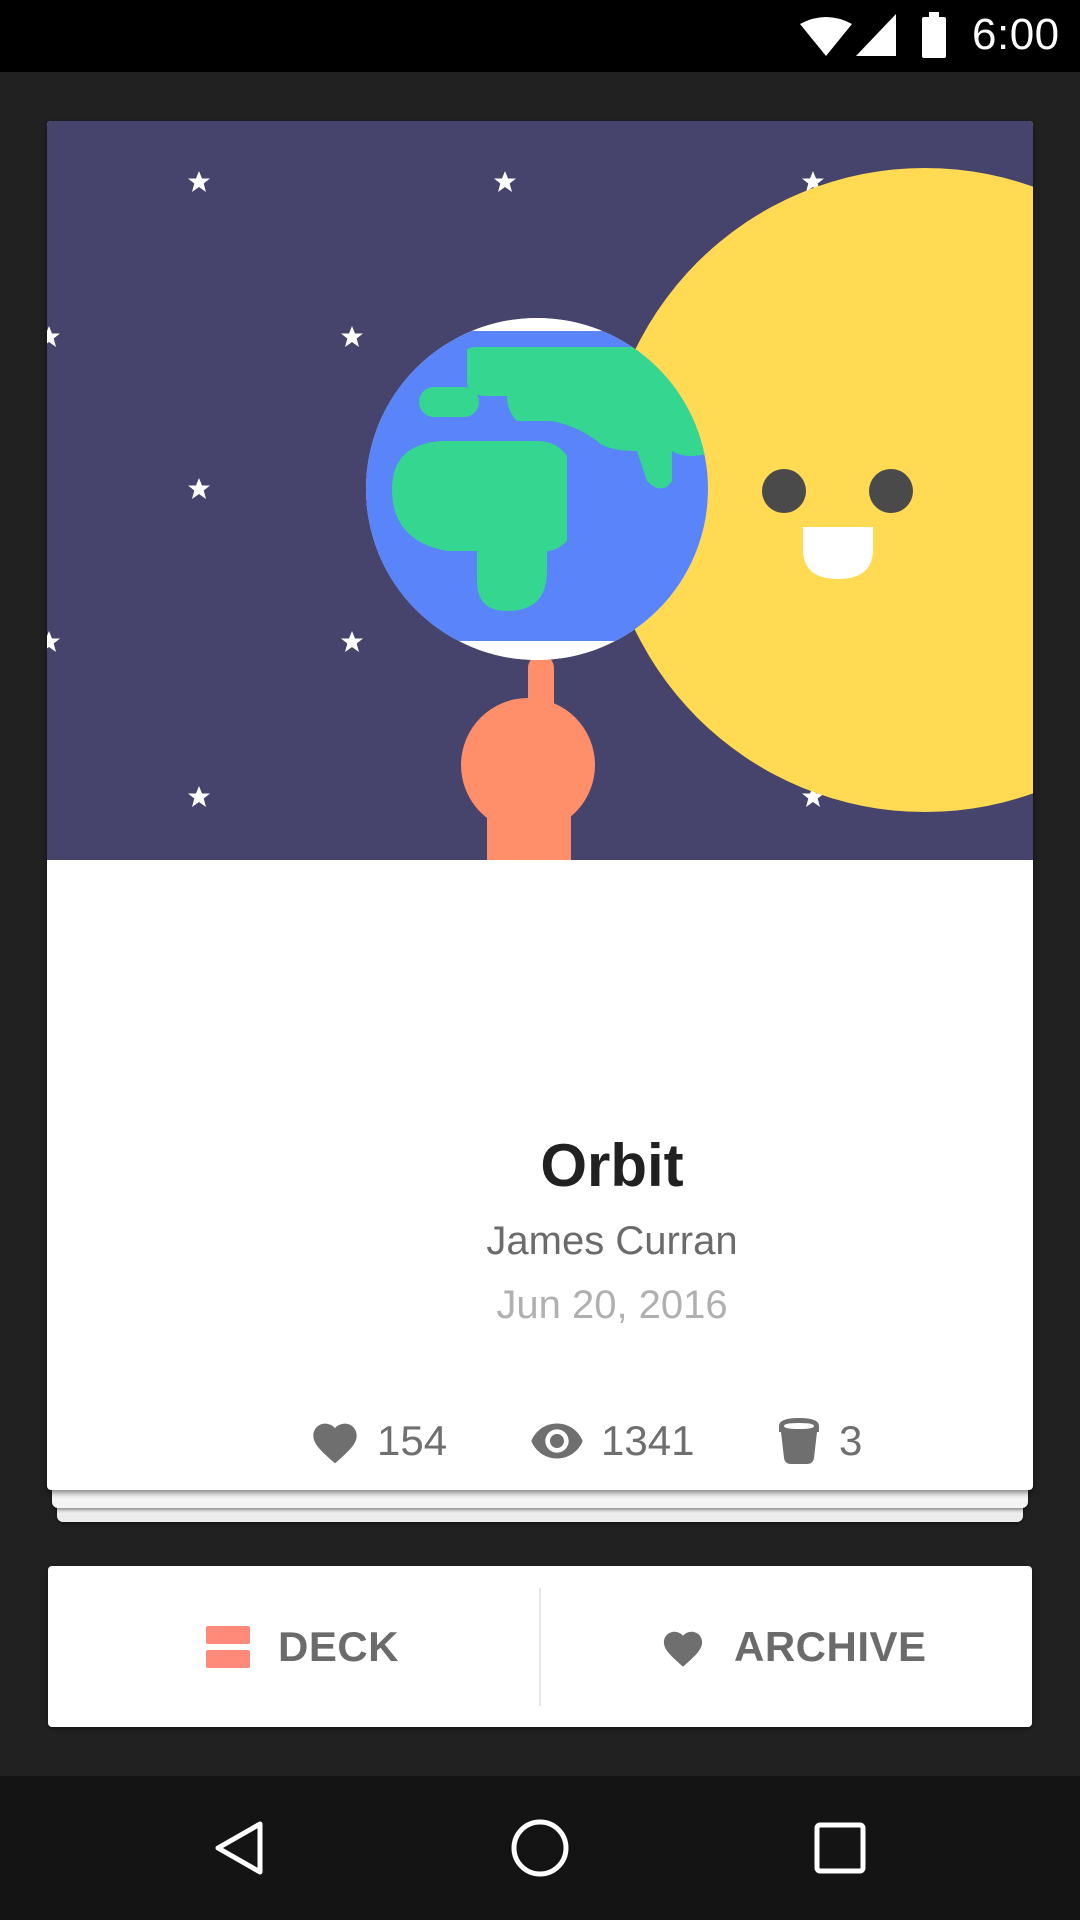 The height and width of the screenshot is (1920, 1080). Describe the element at coordinates (876, 35) in the screenshot. I see `cell-signal-icon` at that location.